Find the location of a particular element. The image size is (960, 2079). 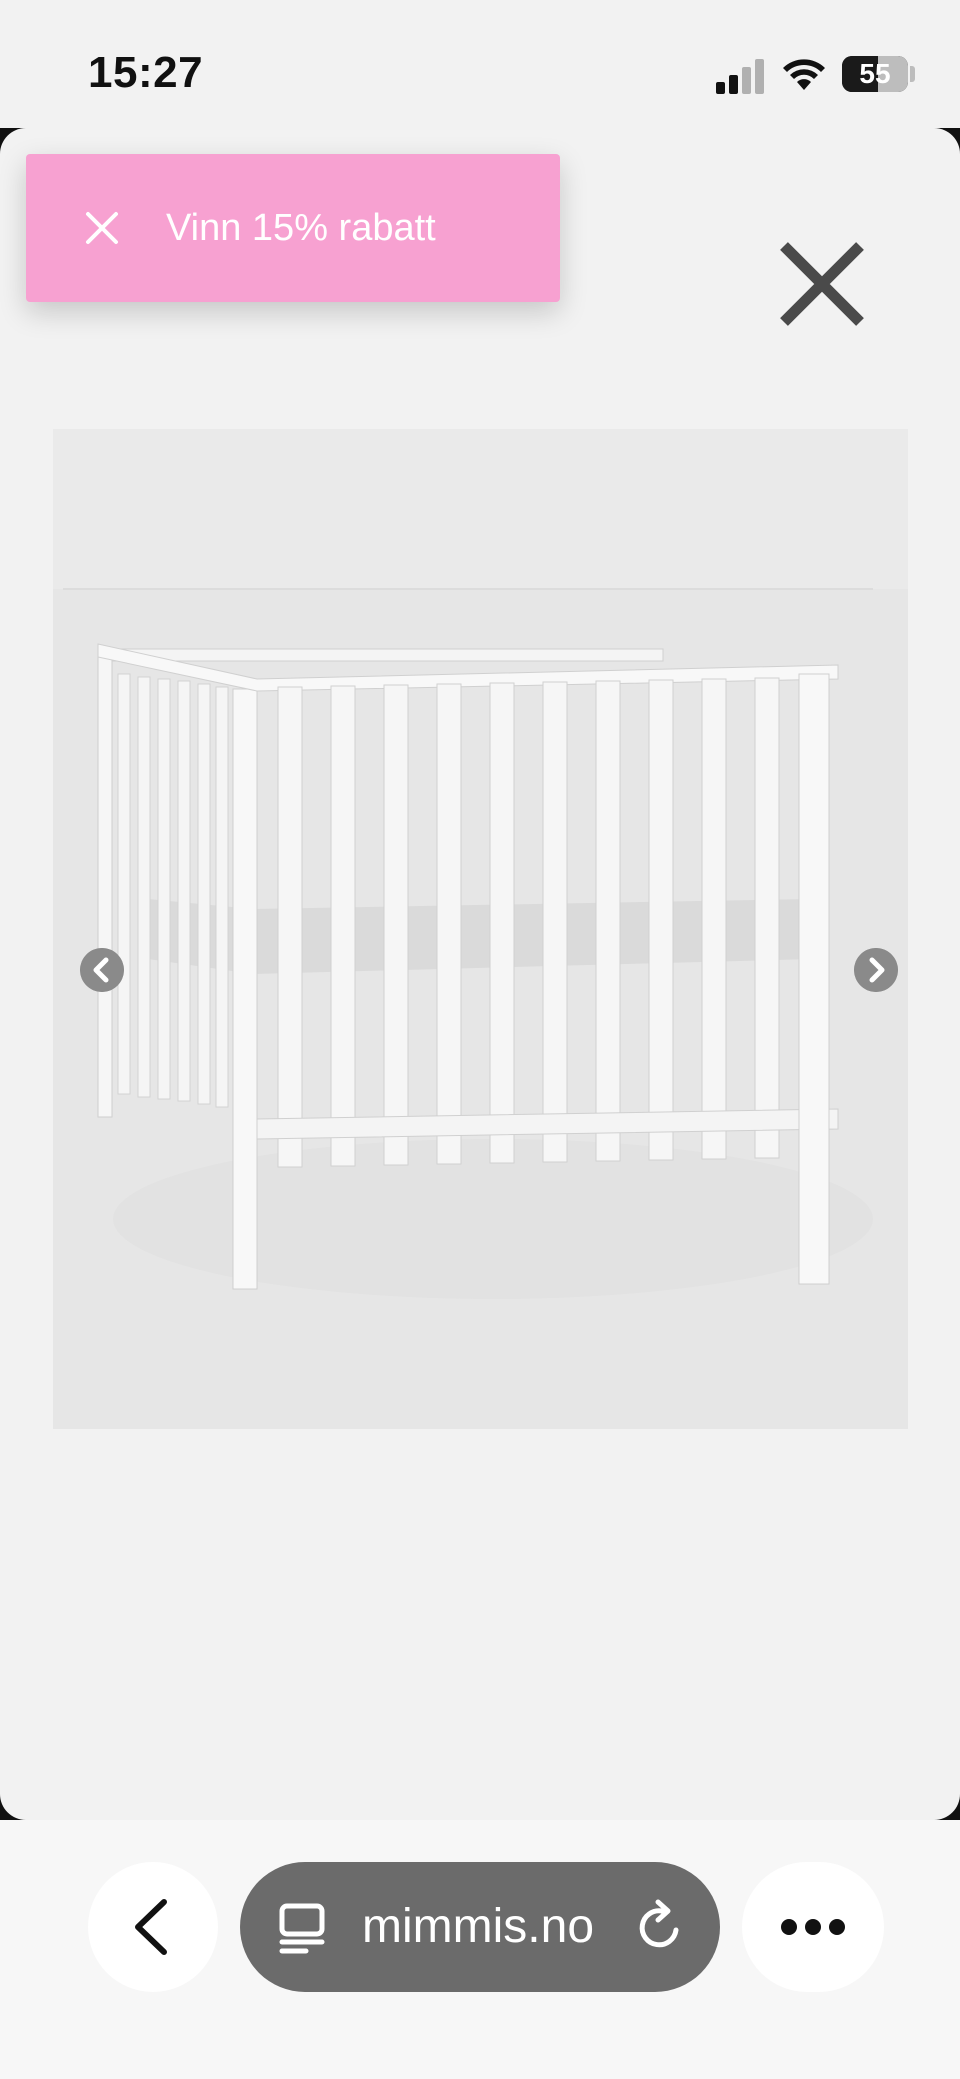

wifi-icon is located at coordinates (804, 74).